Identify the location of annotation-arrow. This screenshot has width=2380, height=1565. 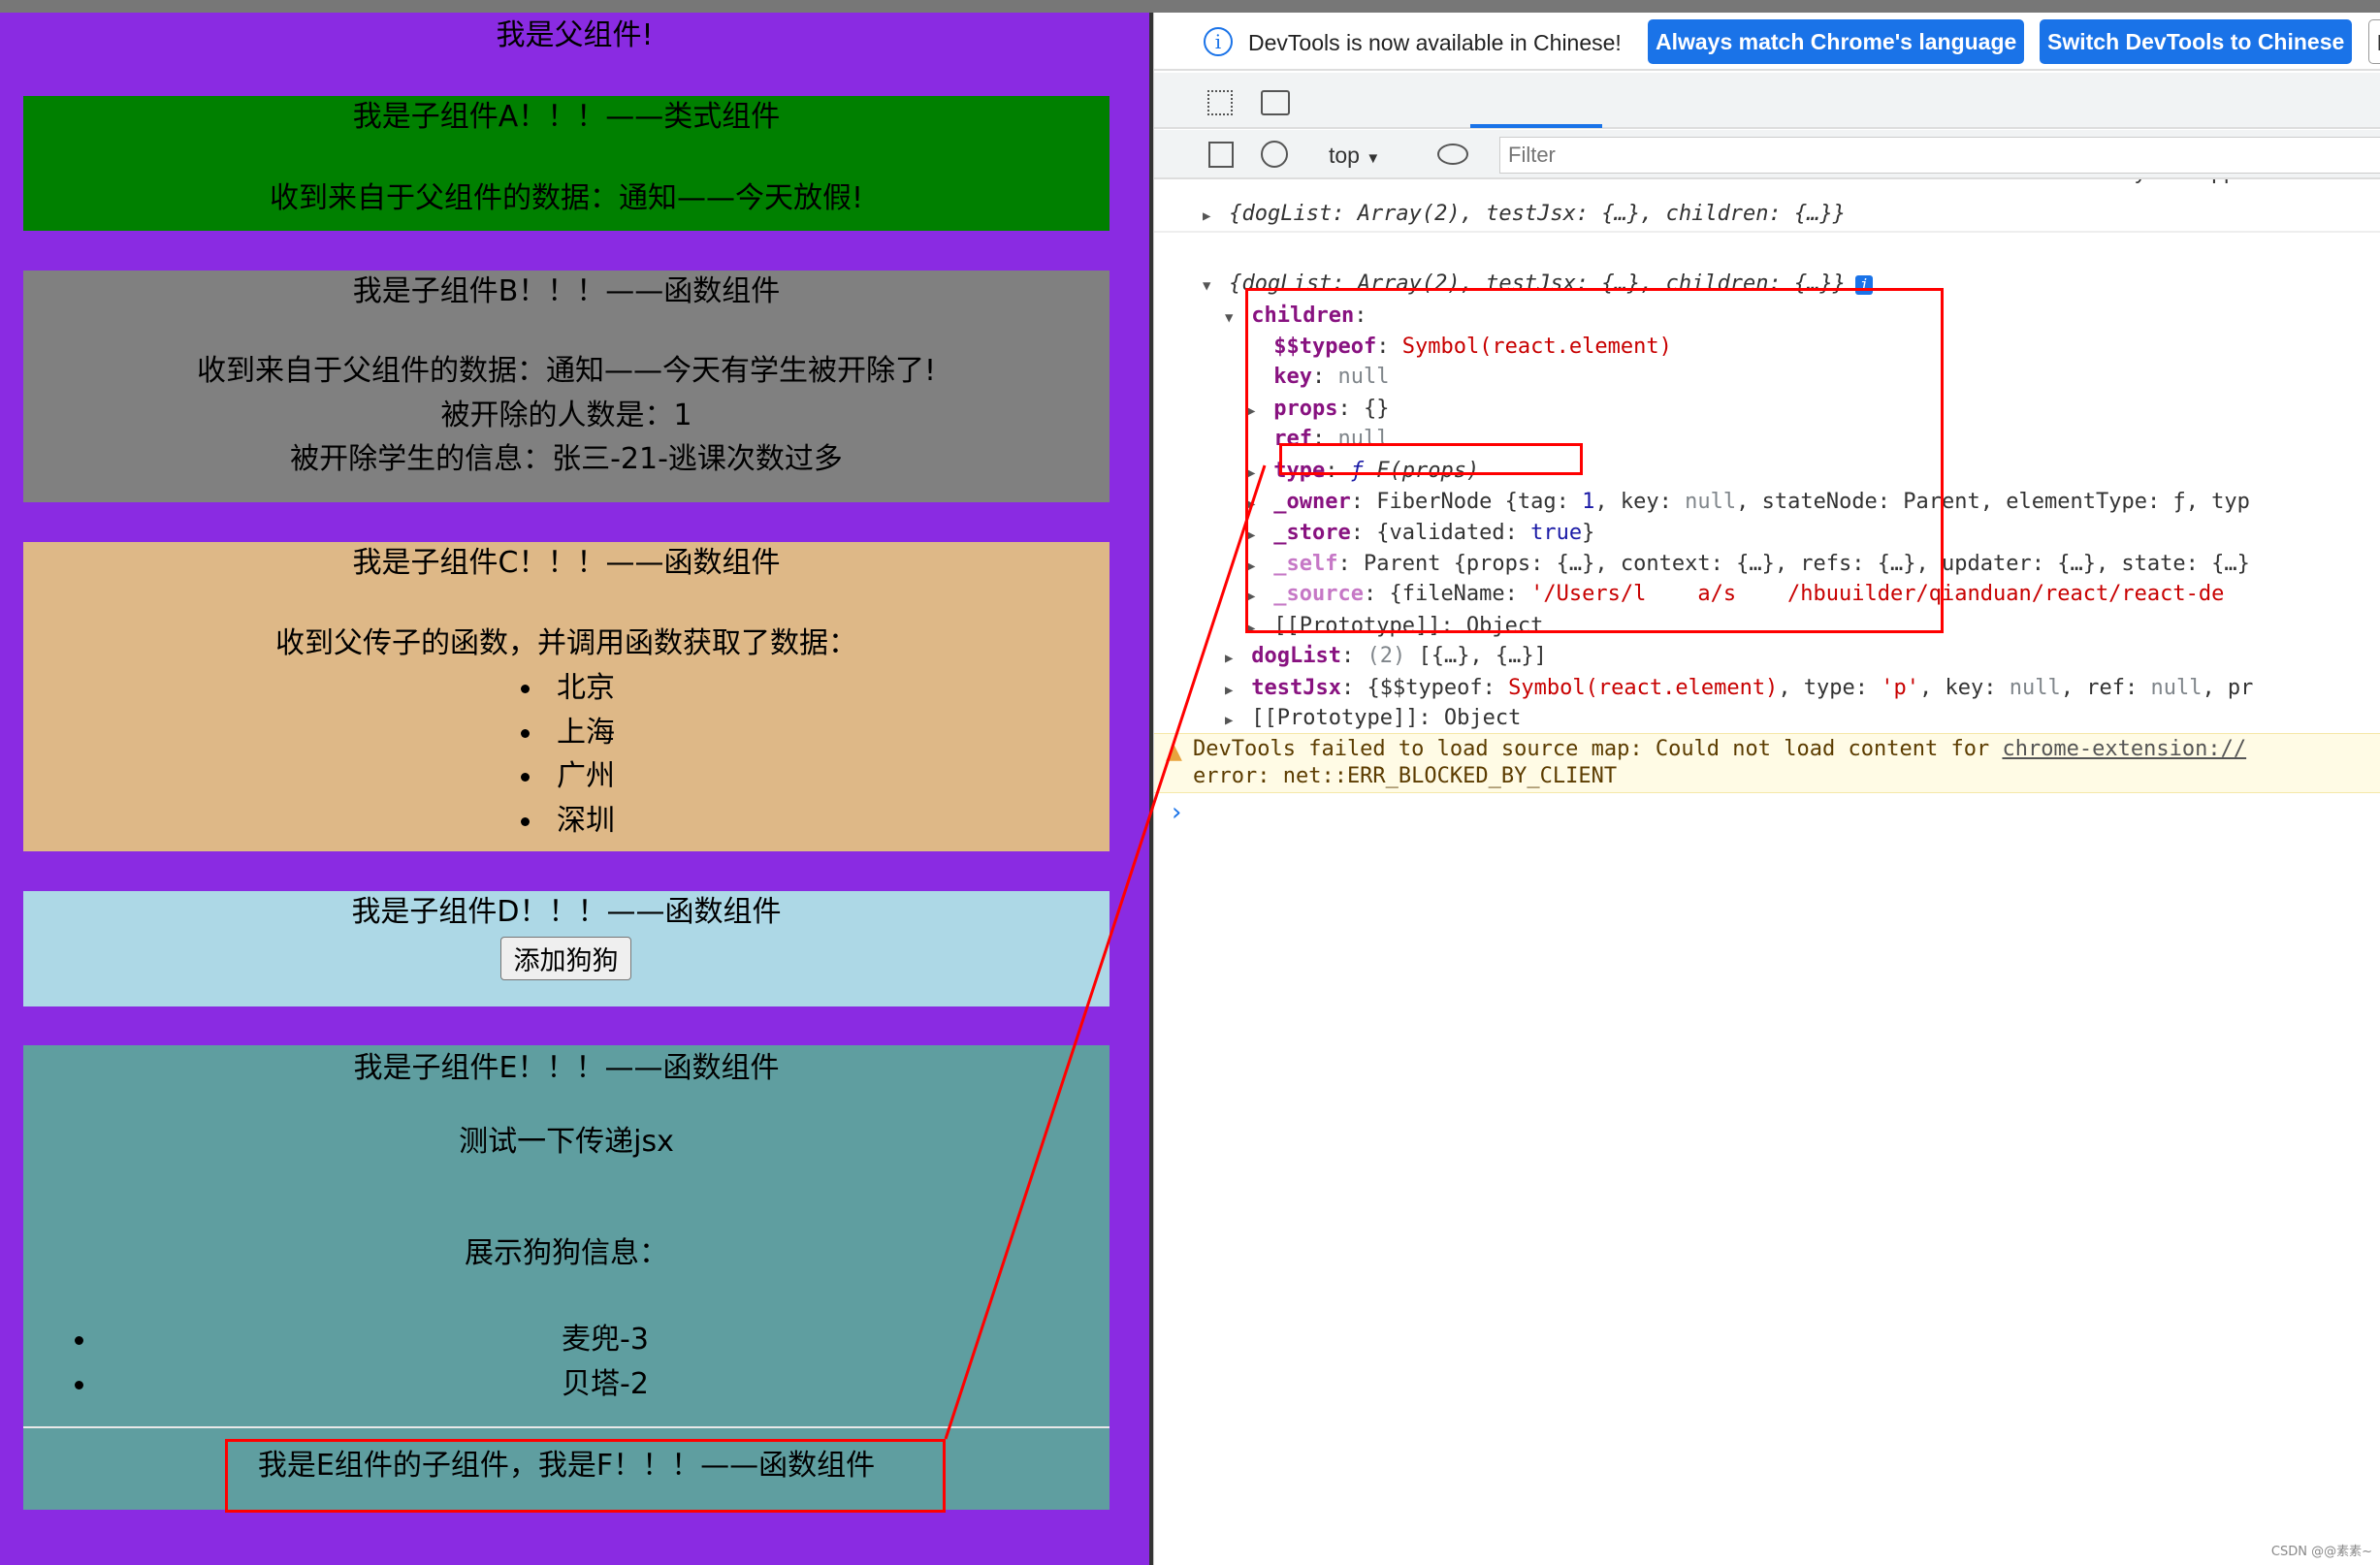
(1105, 952).